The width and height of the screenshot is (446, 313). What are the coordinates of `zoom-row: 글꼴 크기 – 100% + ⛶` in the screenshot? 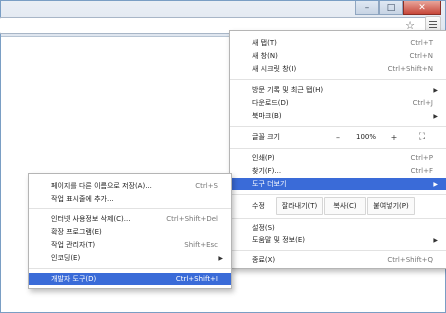 It's located at (338, 137).